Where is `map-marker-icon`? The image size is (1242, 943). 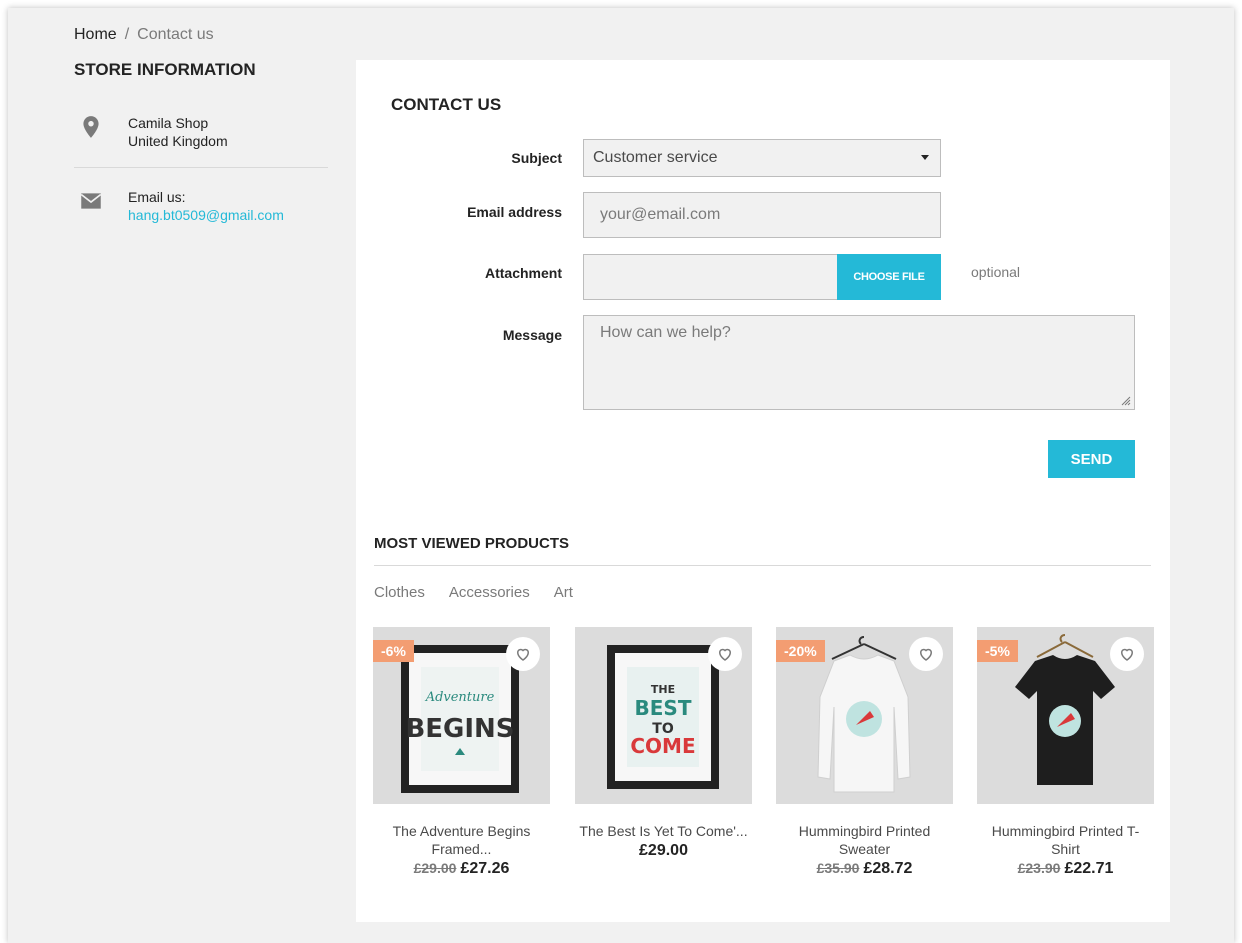
map-marker-icon is located at coordinates (91, 127).